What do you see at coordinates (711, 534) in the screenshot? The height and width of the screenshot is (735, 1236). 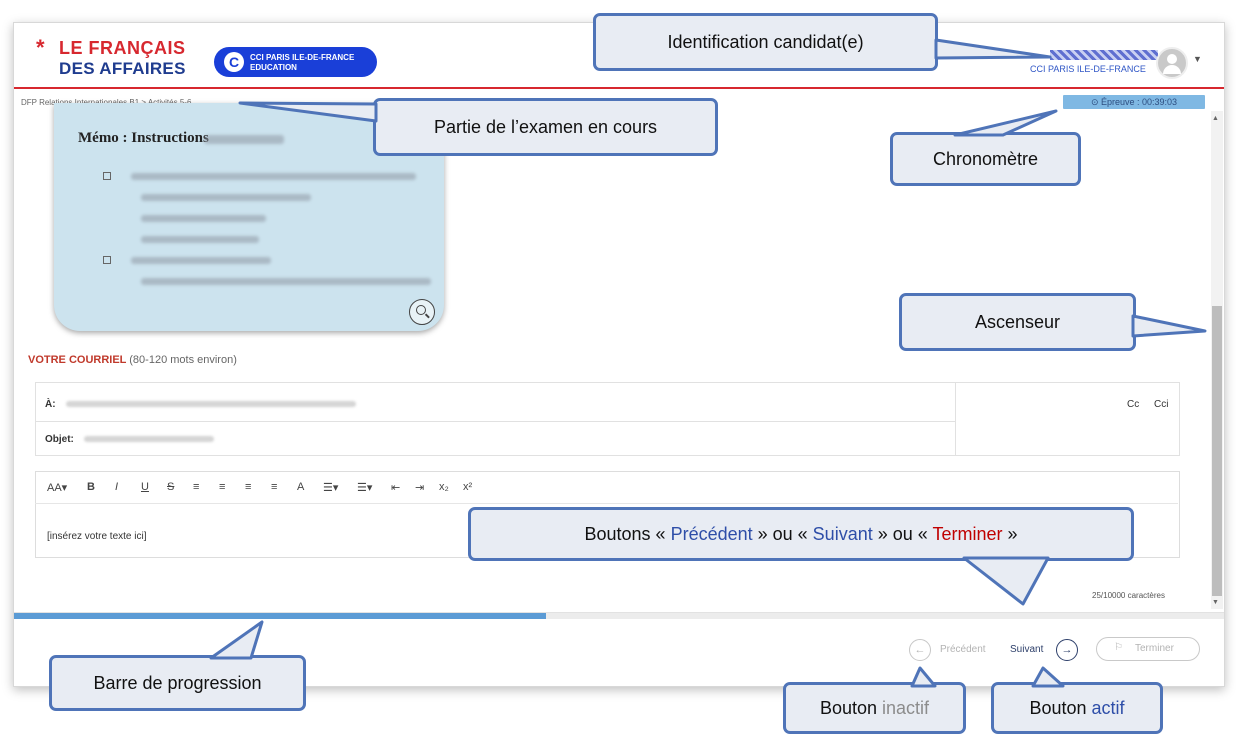 I see `callout-buttons-prev: Précédent` at bounding box center [711, 534].